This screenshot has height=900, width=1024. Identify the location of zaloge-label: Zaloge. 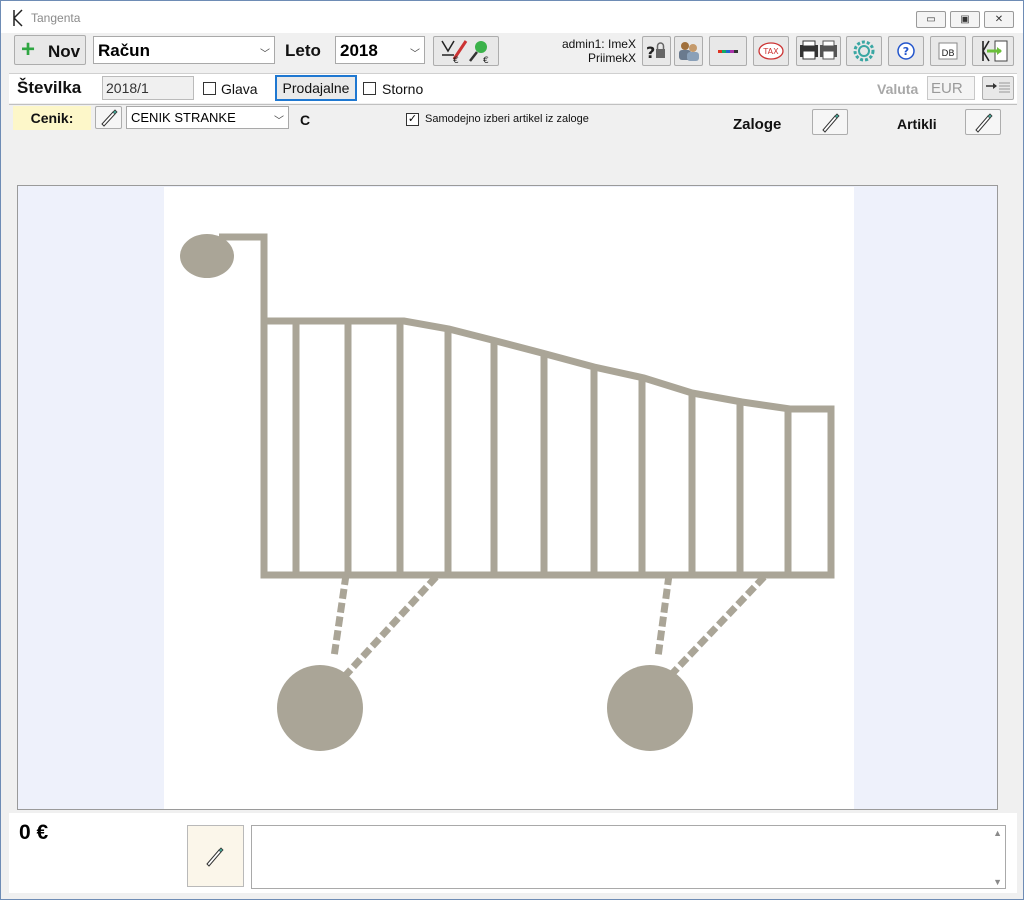
(757, 124).